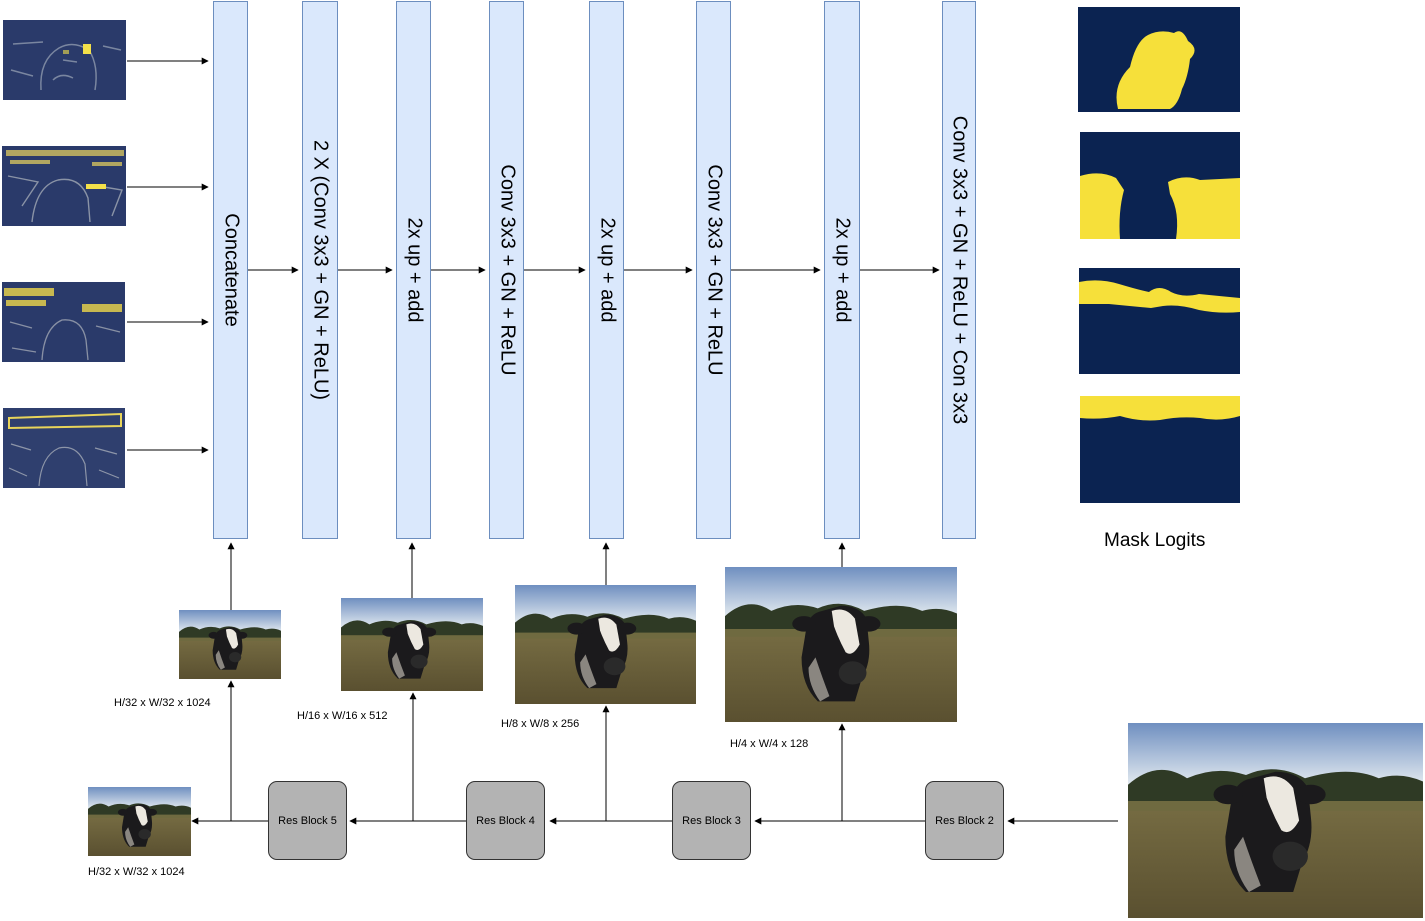 The width and height of the screenshot is (1425, 921). I want to click on up-add-label-1: 2x up + add, so click(414, 270).